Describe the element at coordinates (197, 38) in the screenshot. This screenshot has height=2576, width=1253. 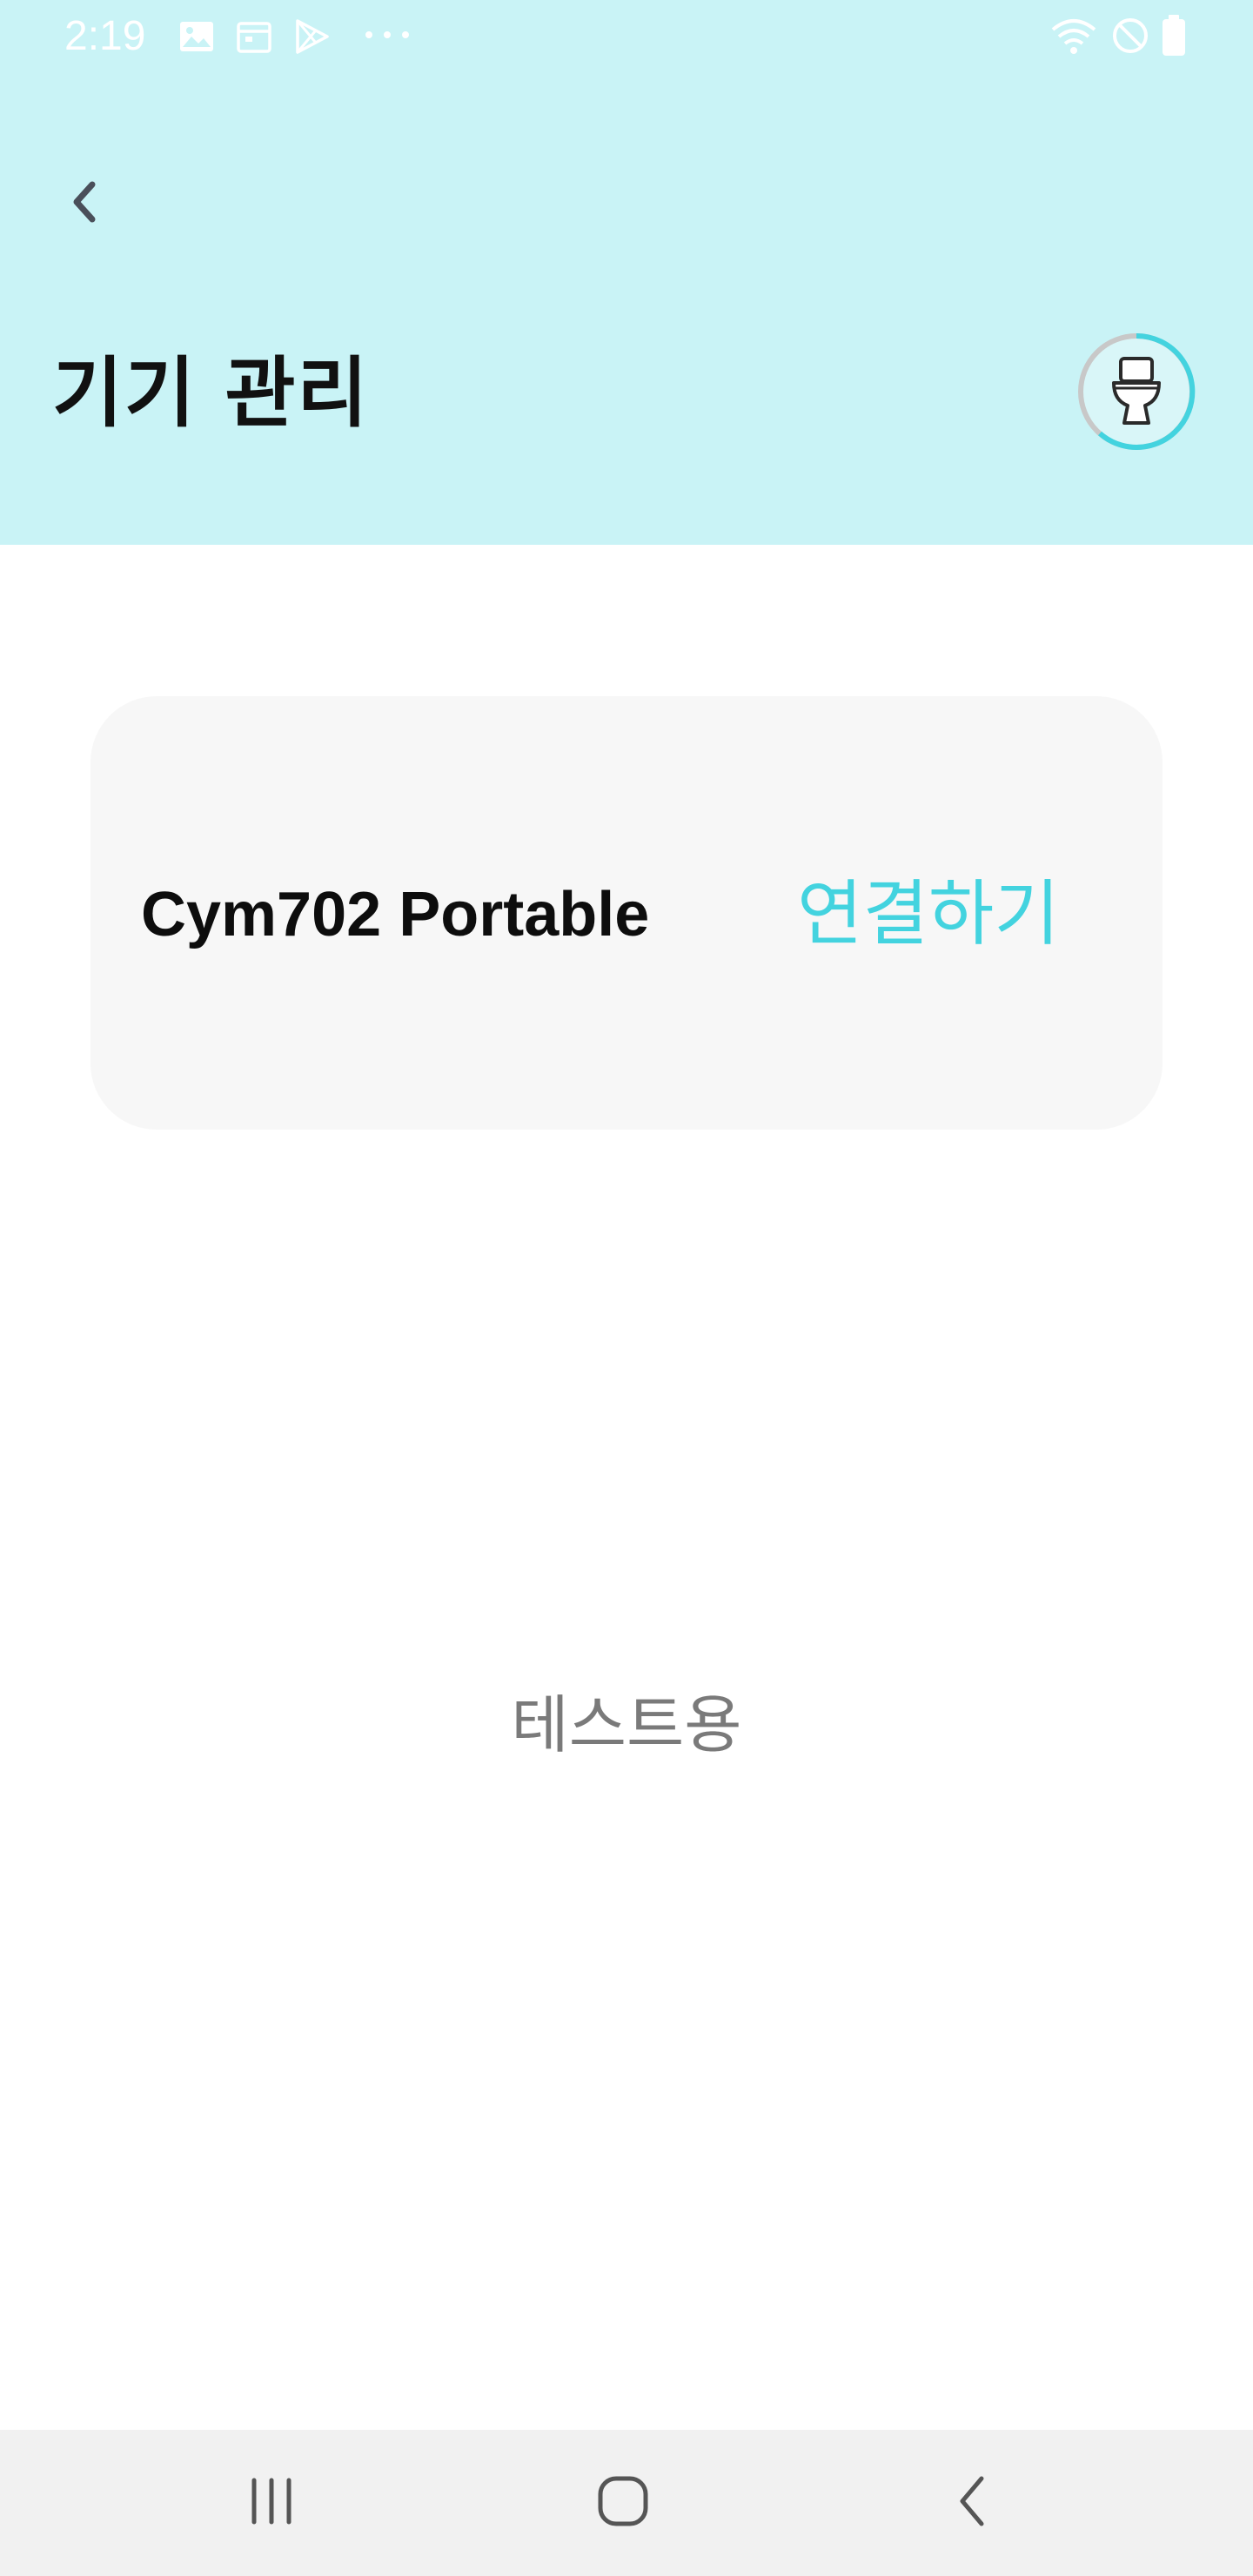
I see `gallery-icon` at that location.